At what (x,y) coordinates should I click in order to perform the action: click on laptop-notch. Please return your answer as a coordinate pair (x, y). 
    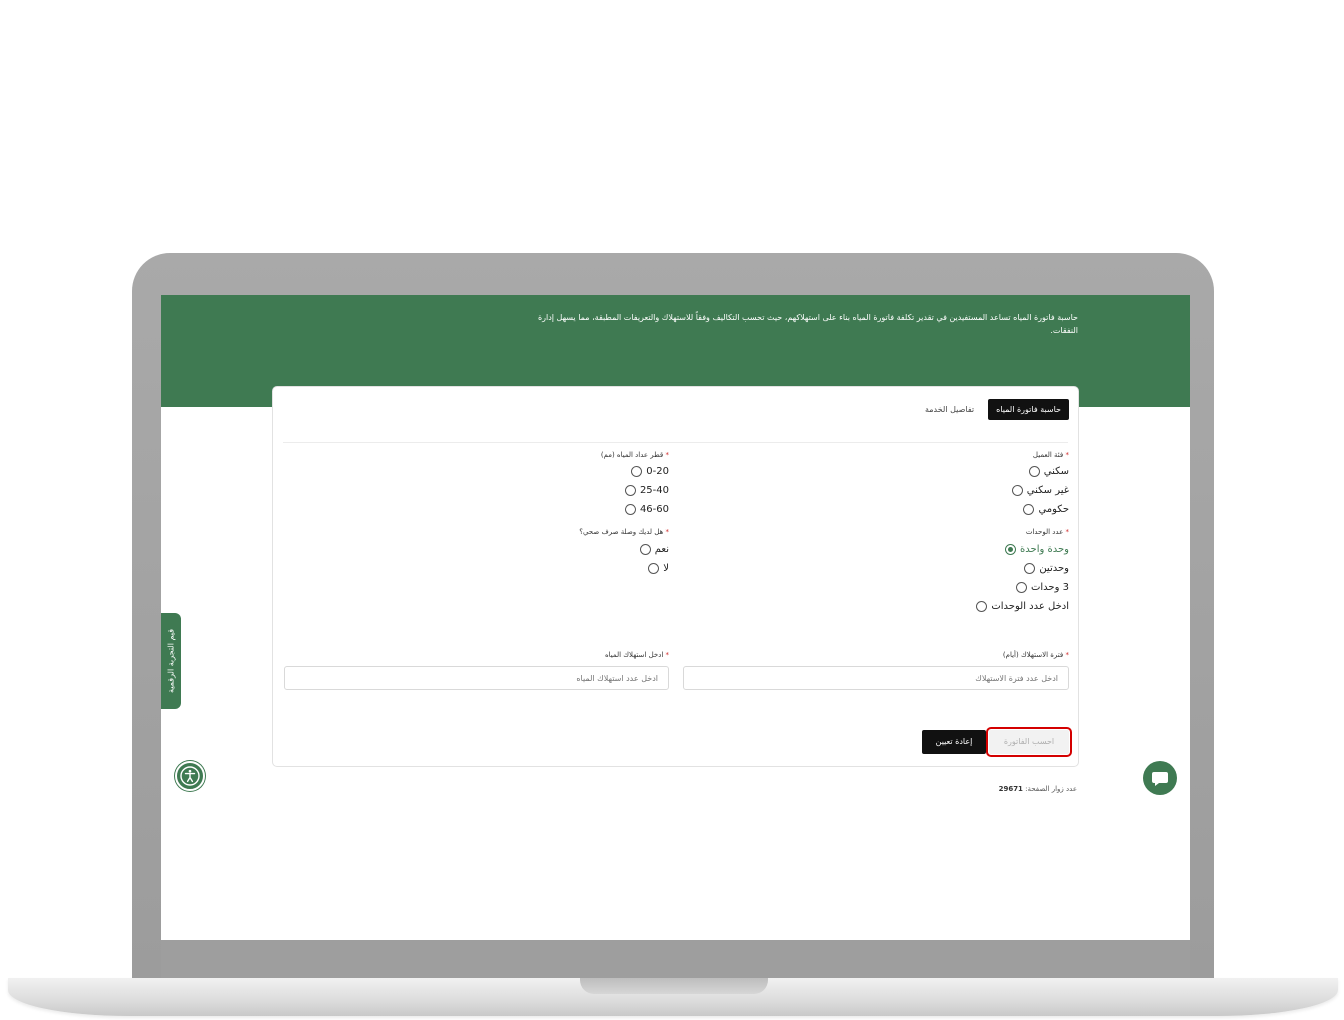
    Looking at the image, I should click on (674, 986).